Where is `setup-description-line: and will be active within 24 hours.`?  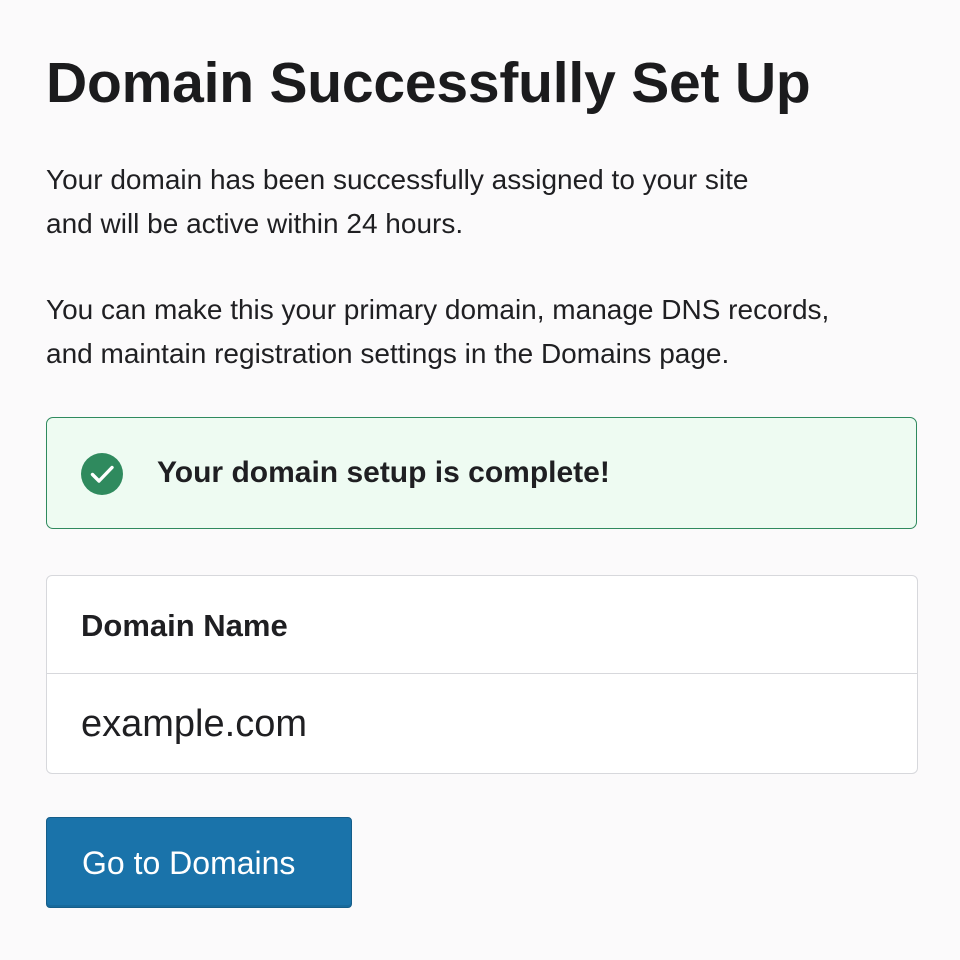
setup-description-line: and will be active within 24 hours. is located at coordinates (255, 223).